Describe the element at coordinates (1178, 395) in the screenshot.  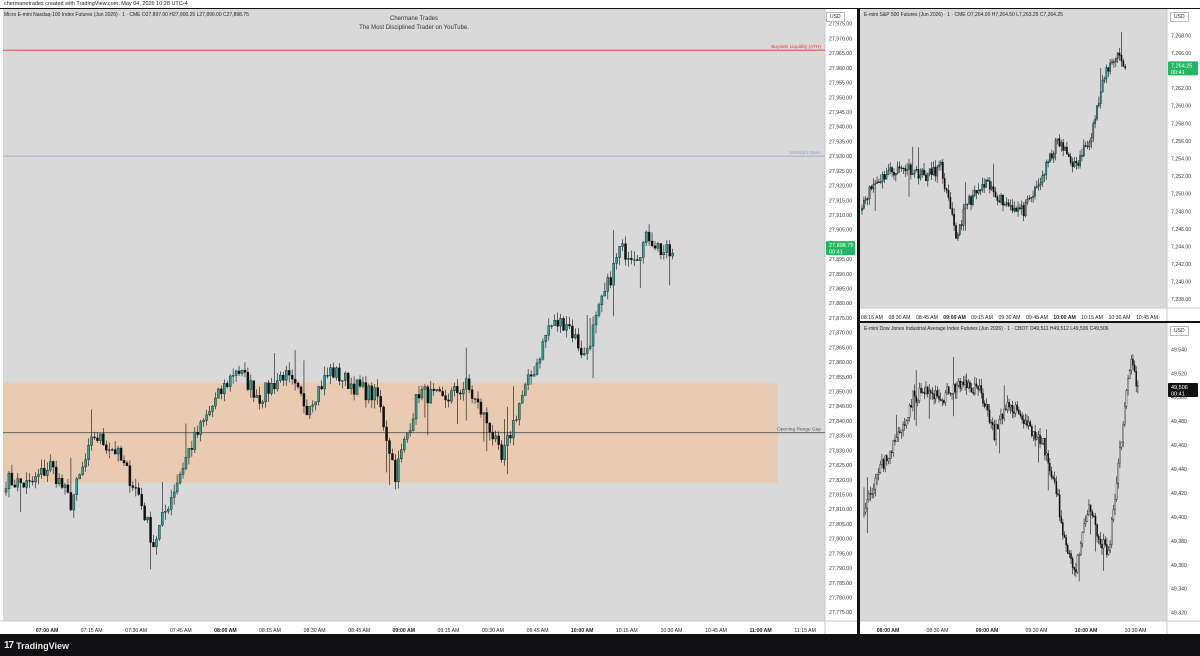
I see `bar-countdown: 00:41` at that location.